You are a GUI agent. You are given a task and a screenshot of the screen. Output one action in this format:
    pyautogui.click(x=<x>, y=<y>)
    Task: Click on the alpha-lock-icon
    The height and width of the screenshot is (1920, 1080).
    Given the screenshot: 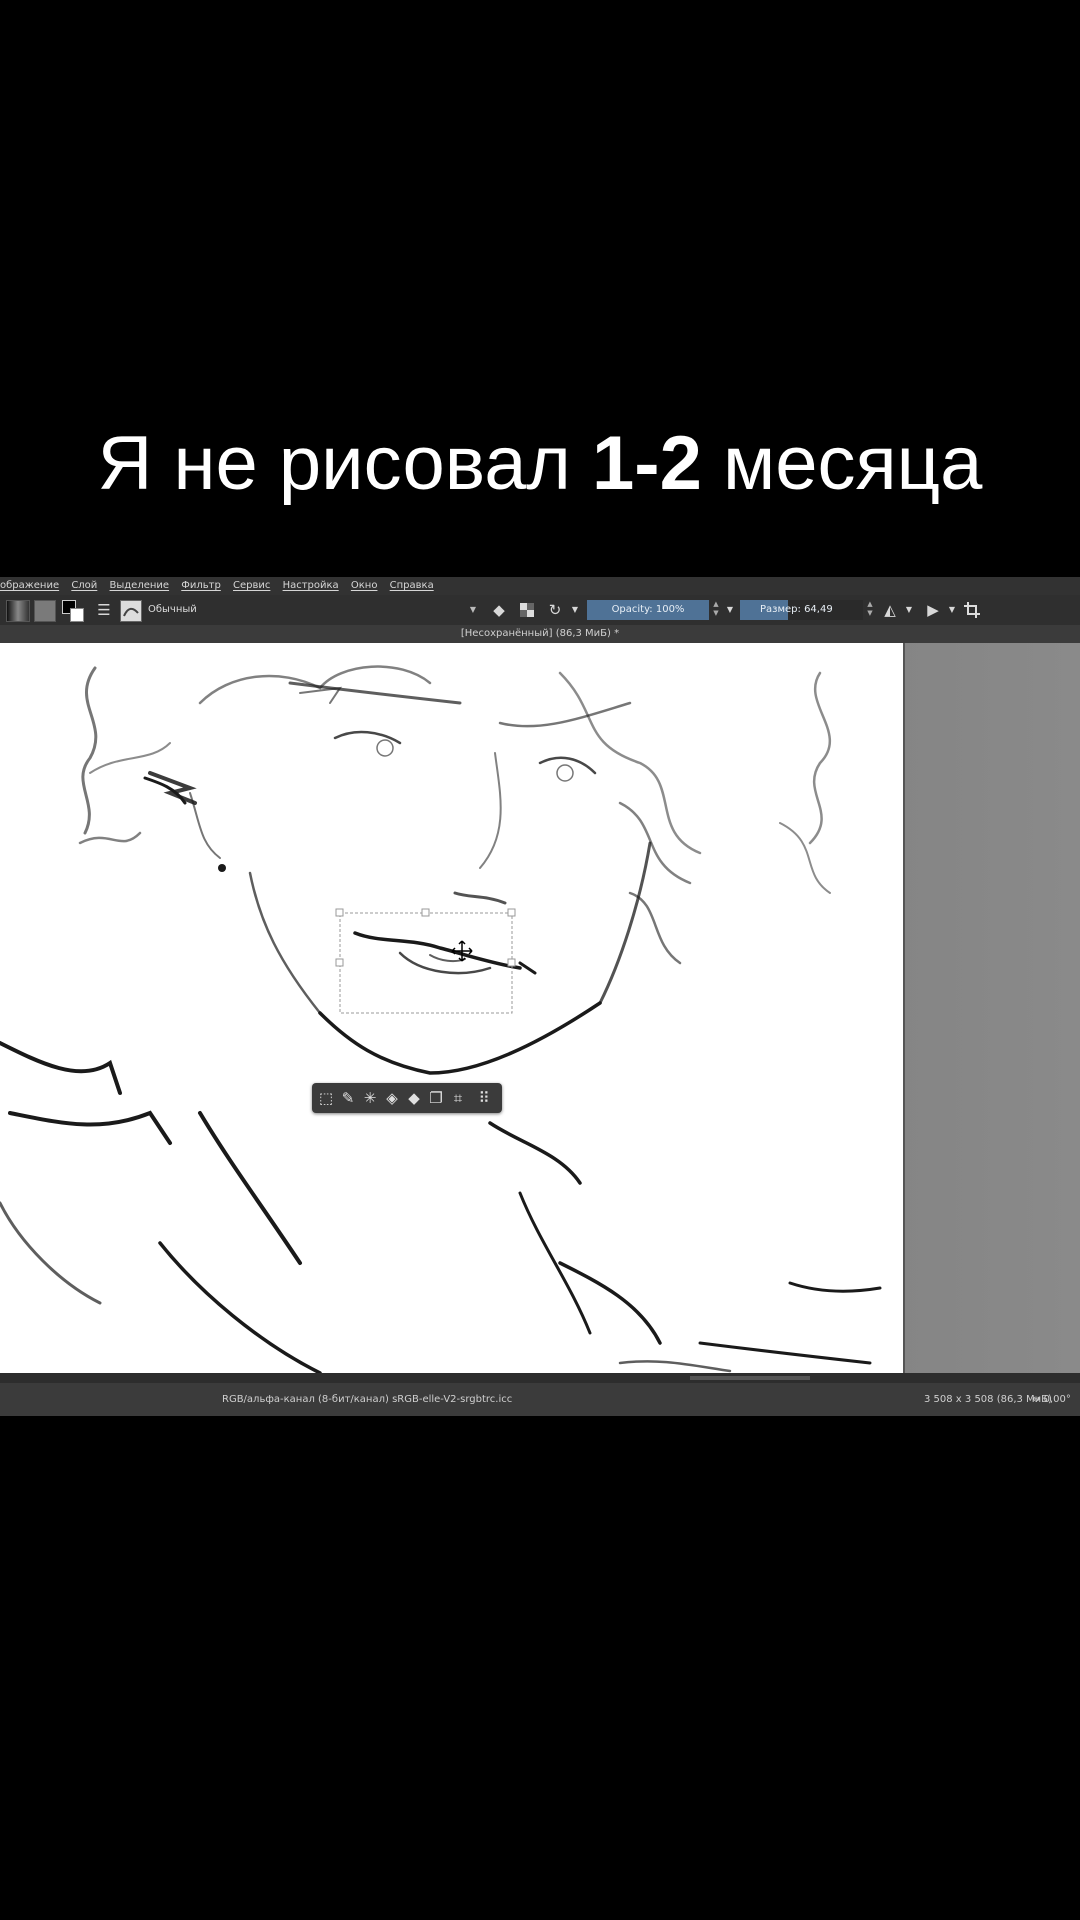 What is the action you would take?
    pyautogui.click(x=527, y=610)
    